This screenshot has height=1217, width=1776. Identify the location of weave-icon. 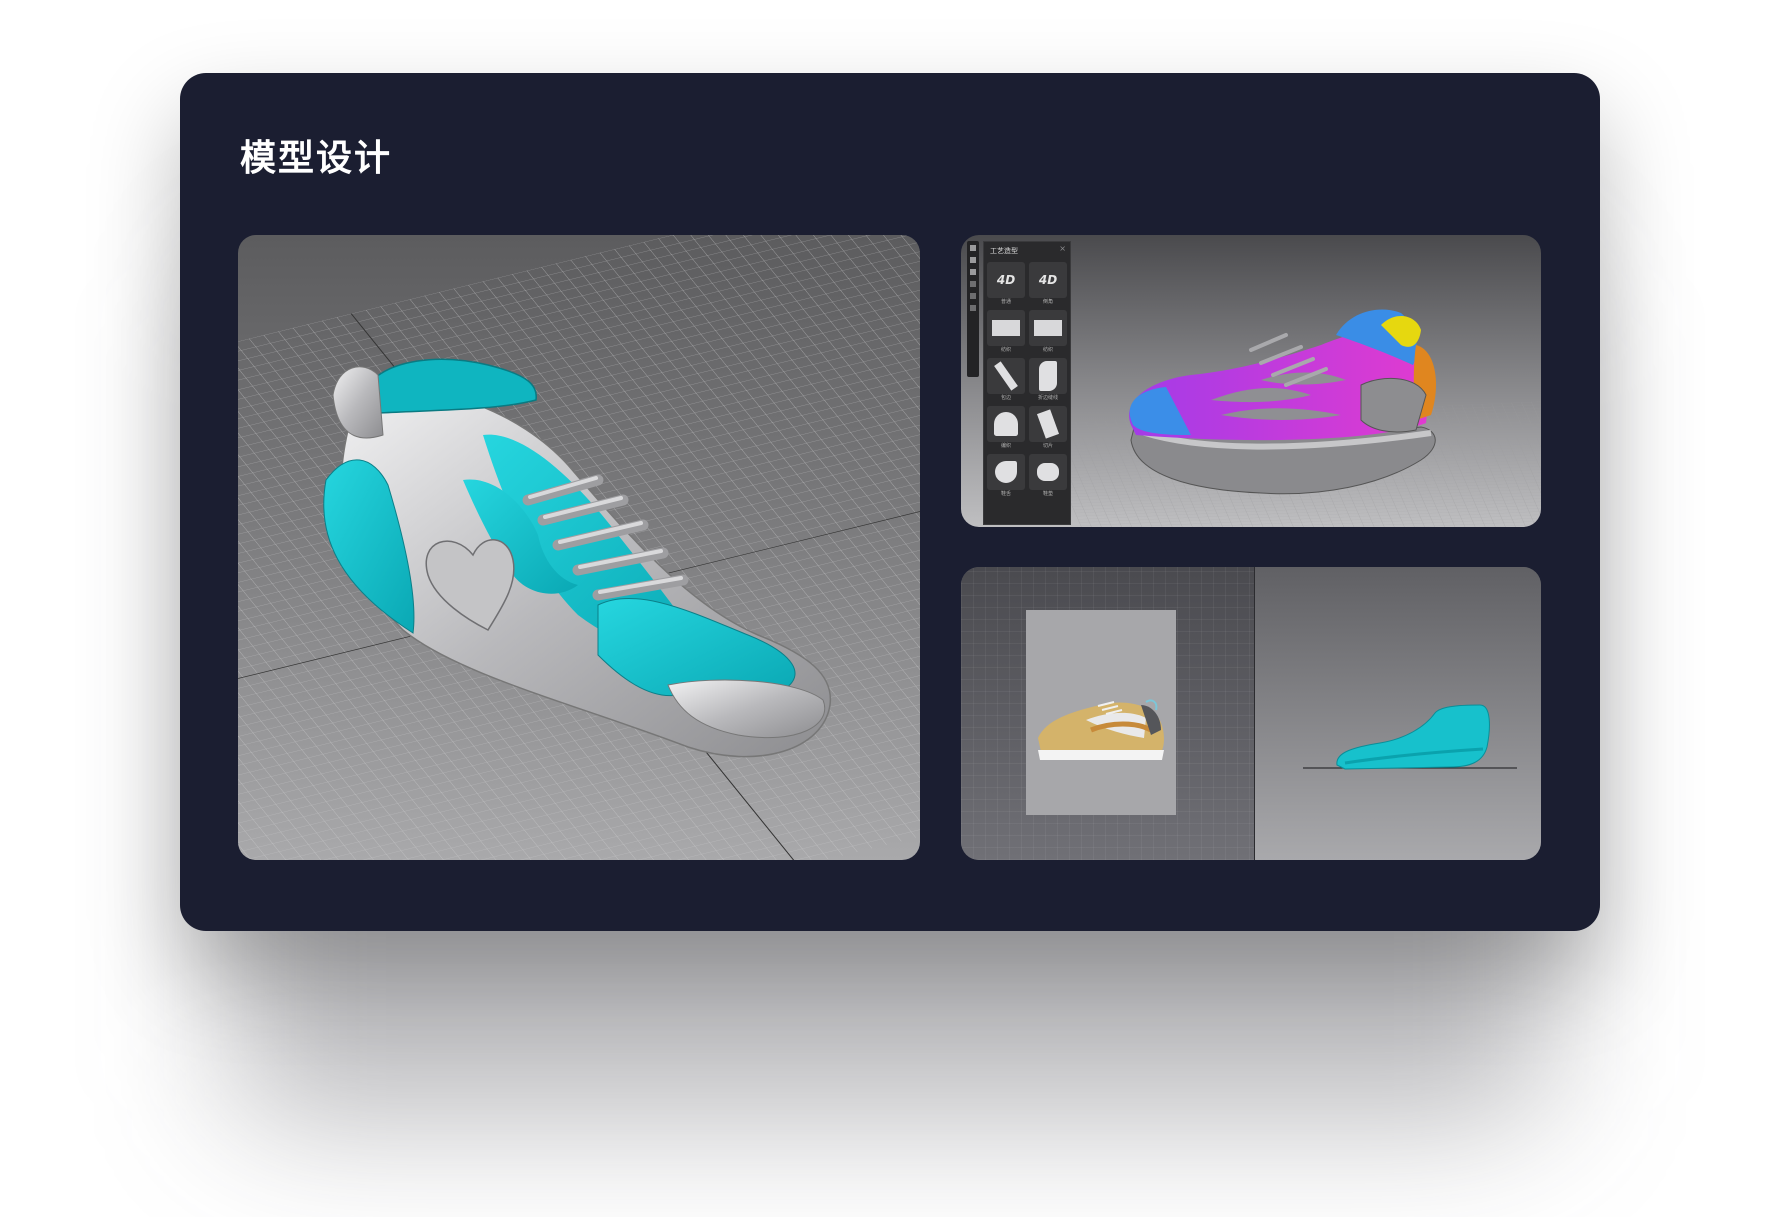
(1006, 424).